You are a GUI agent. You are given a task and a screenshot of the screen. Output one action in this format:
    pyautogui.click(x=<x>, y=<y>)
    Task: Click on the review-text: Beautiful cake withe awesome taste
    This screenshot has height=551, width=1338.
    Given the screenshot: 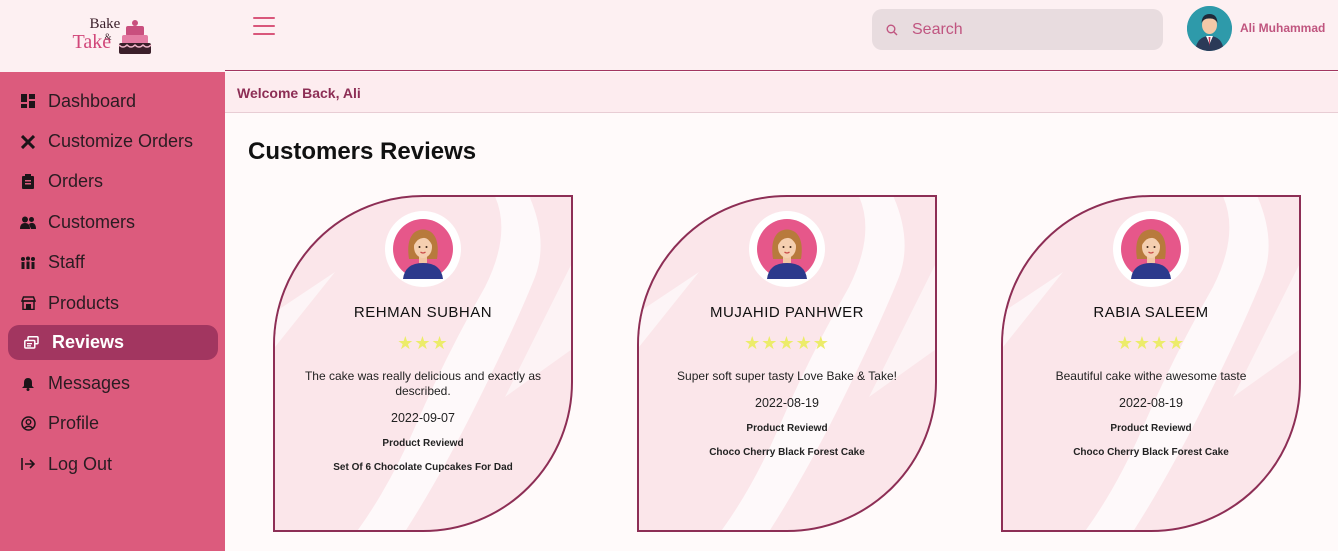 What is the action you would take?
    pyautogui.click(x=1151, y=376)
    